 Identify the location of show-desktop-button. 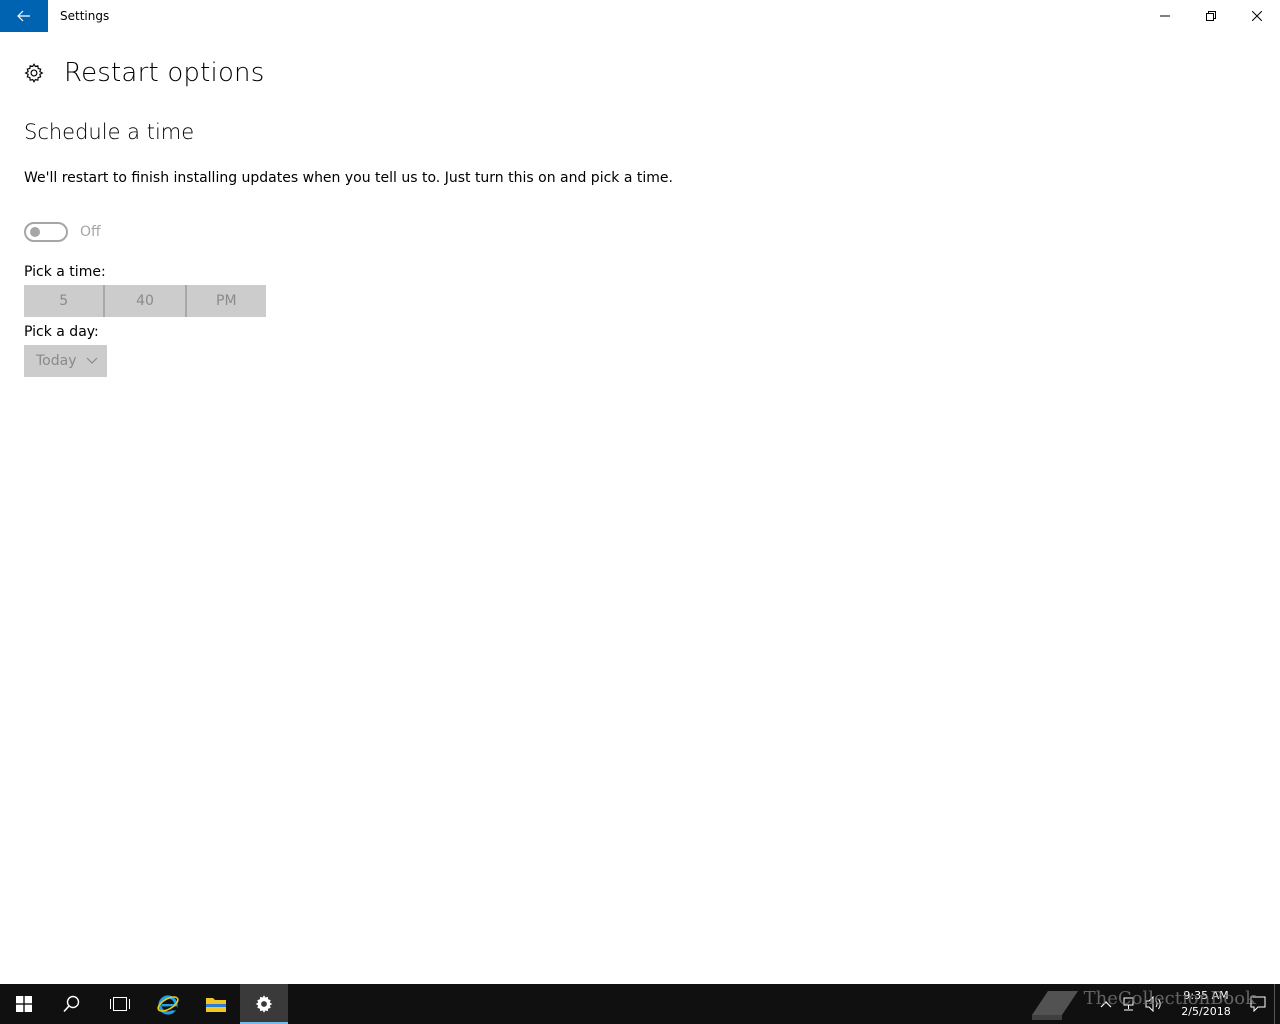
(1277, 1004).